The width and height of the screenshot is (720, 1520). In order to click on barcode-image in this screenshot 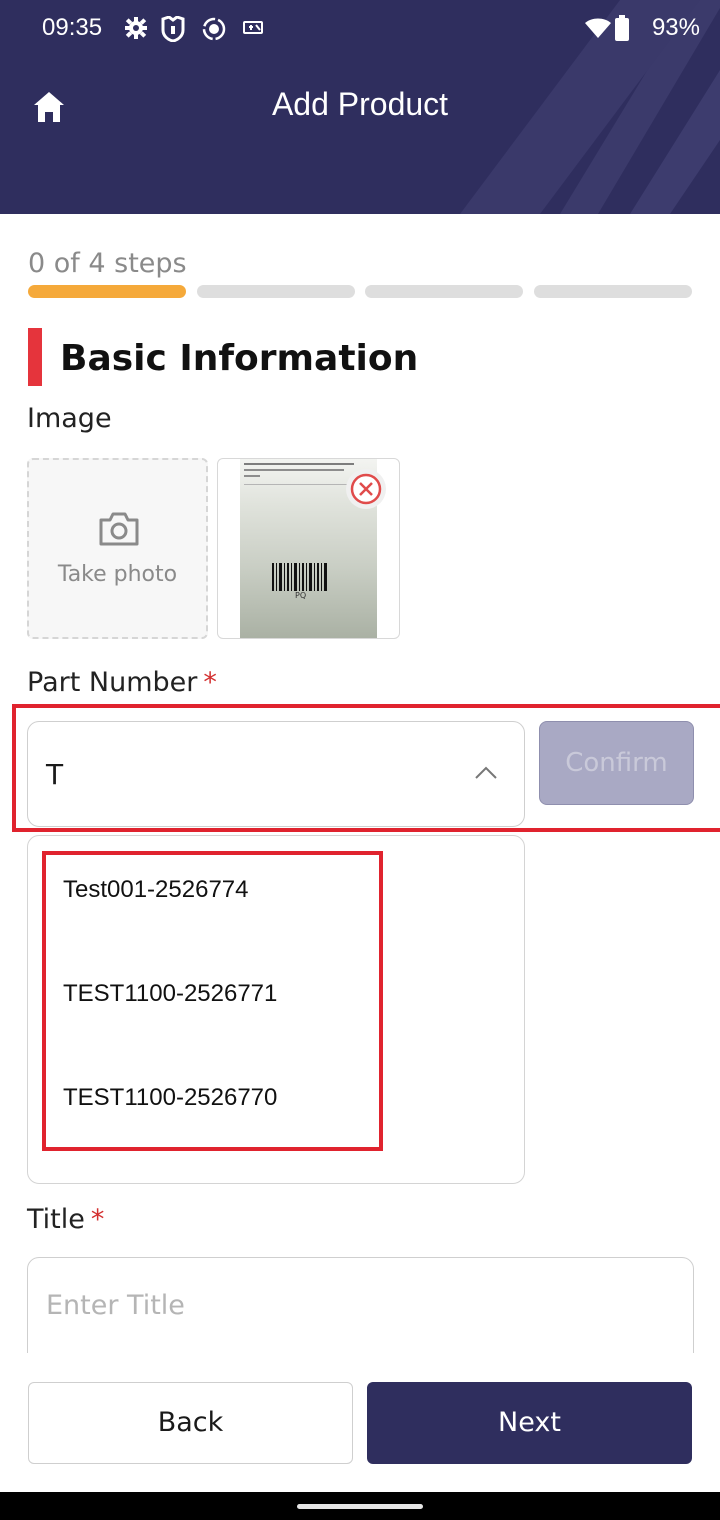, I will do `click(299, 577)`.